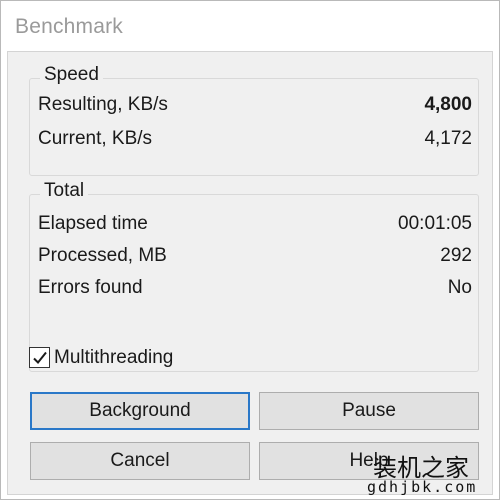  Describe the element at coordinates (255, 288) in the screenshot. I see `errors-row: Errors found No` at that location.